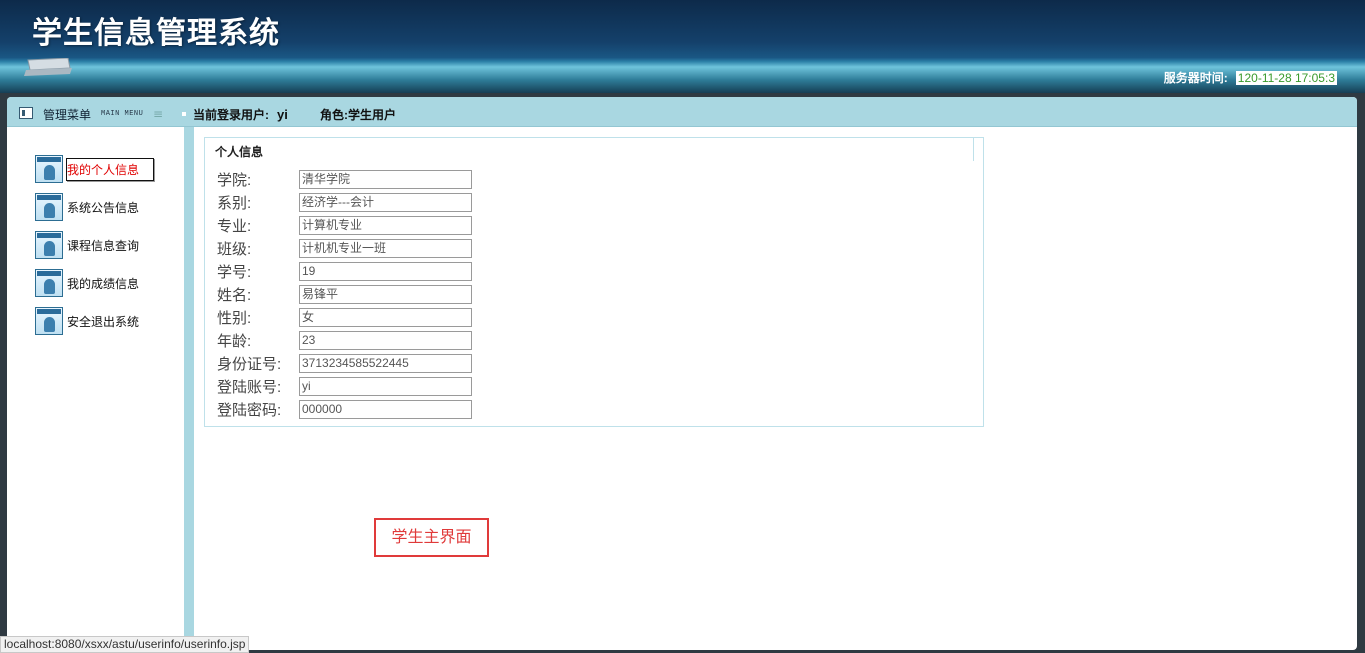 The width and height of the screenshot is (1365, 653). I want to click on role-label: 角色:, so click(334, 115).